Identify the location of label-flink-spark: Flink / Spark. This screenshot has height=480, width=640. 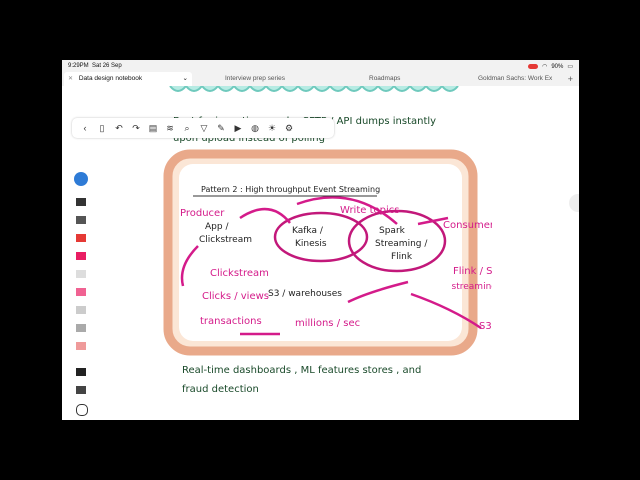
(472, 271).